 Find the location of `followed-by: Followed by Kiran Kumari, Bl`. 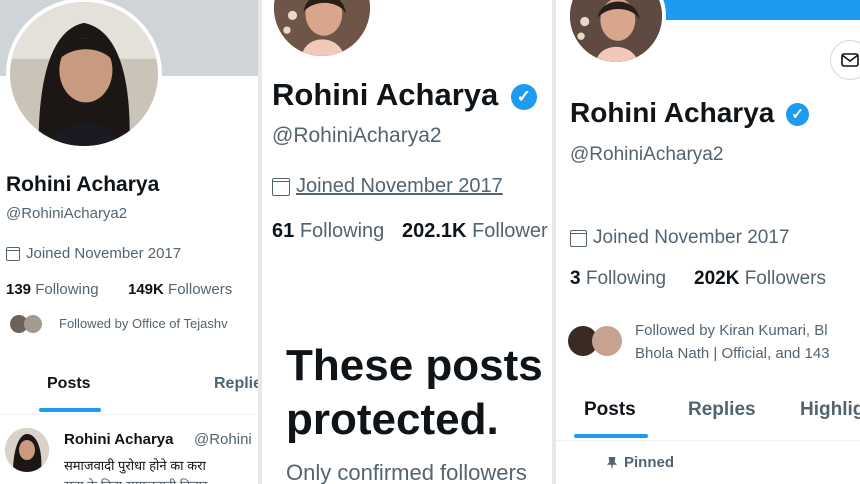

followed-by: Followed by Kiran Kumari, Bl is located at coordinates (731, 330).